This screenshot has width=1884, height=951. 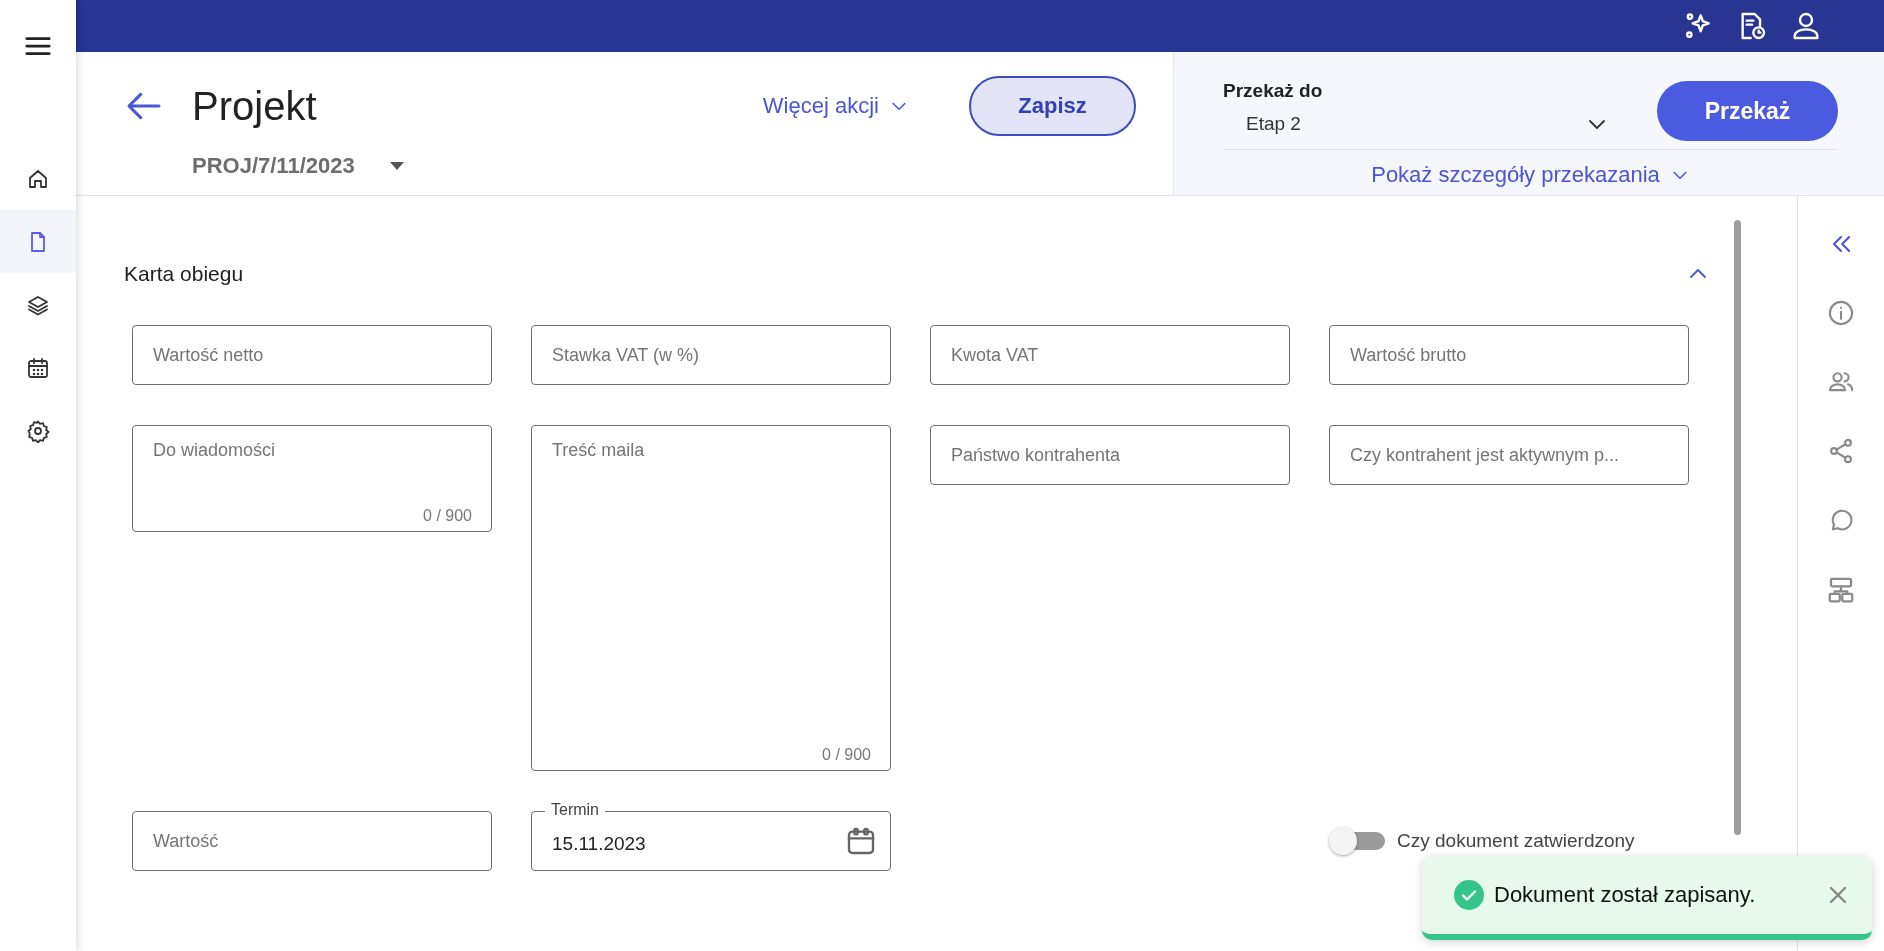 What do you see at coordinates (1516, 841) in the screenshot?
I see `toggle-label: Czy dokument zatwierdzony` at bounding box center [1516, 841].